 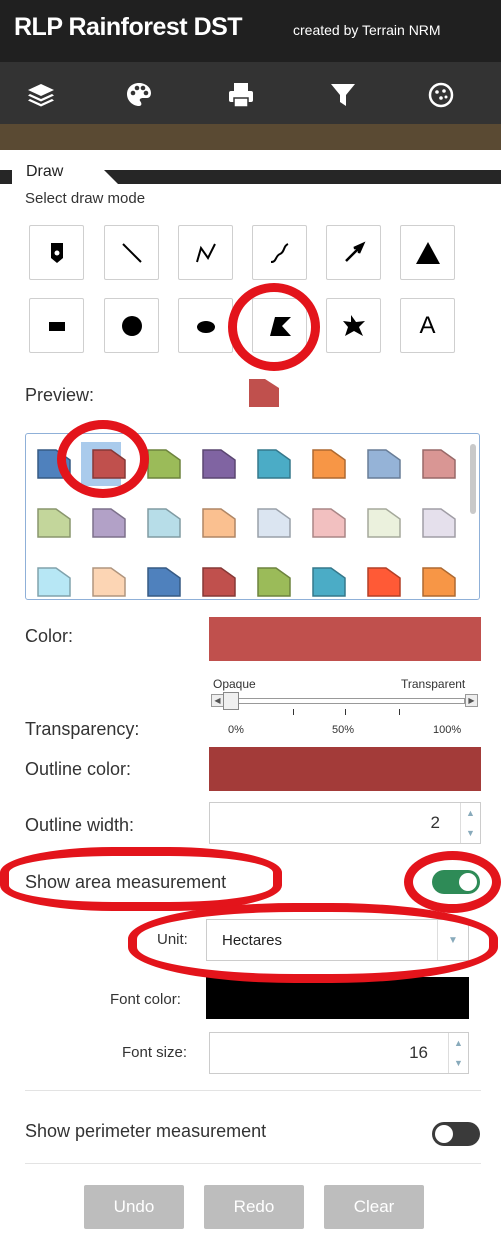 I want to click on app-title: RLP Rainforest DST, so click(x=128, y=27).